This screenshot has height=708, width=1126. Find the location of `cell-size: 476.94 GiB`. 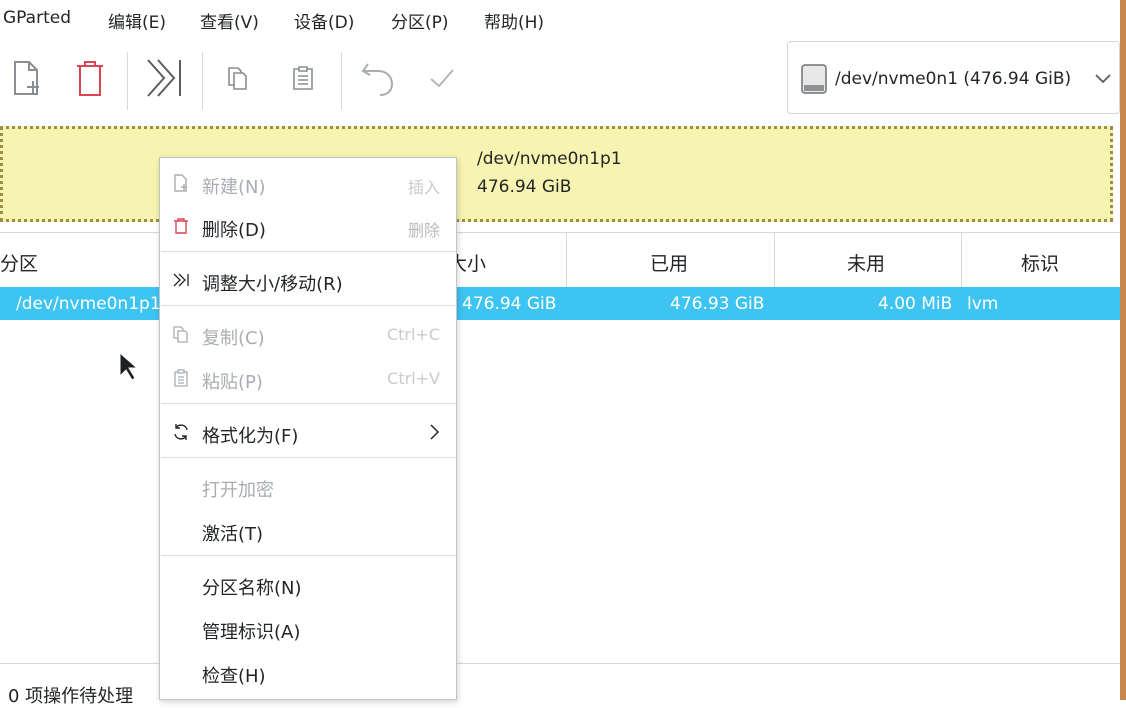

cell-size: 476.94 GiB is located at coordinates (509, 304).